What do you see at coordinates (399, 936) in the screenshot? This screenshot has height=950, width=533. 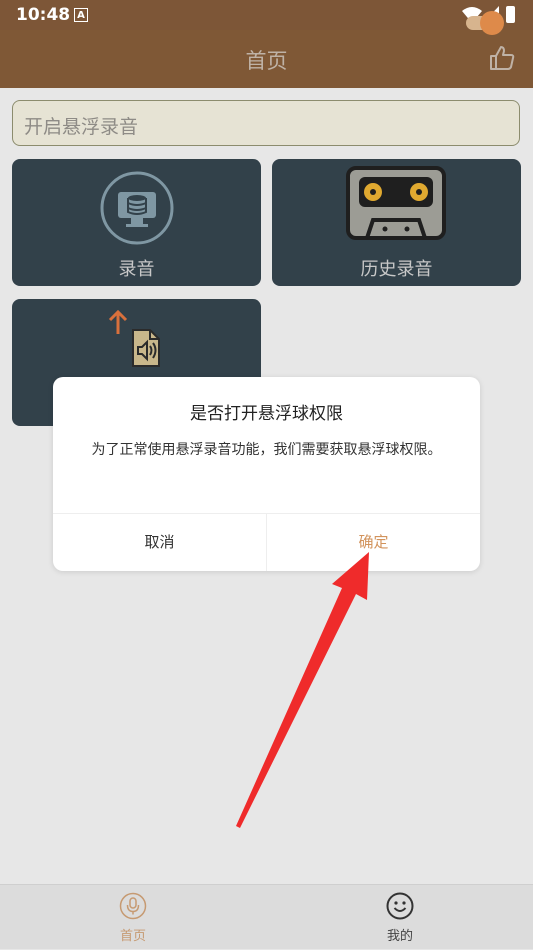 I see `nav-label-mine: 我的` at bounding box center [399, 936].